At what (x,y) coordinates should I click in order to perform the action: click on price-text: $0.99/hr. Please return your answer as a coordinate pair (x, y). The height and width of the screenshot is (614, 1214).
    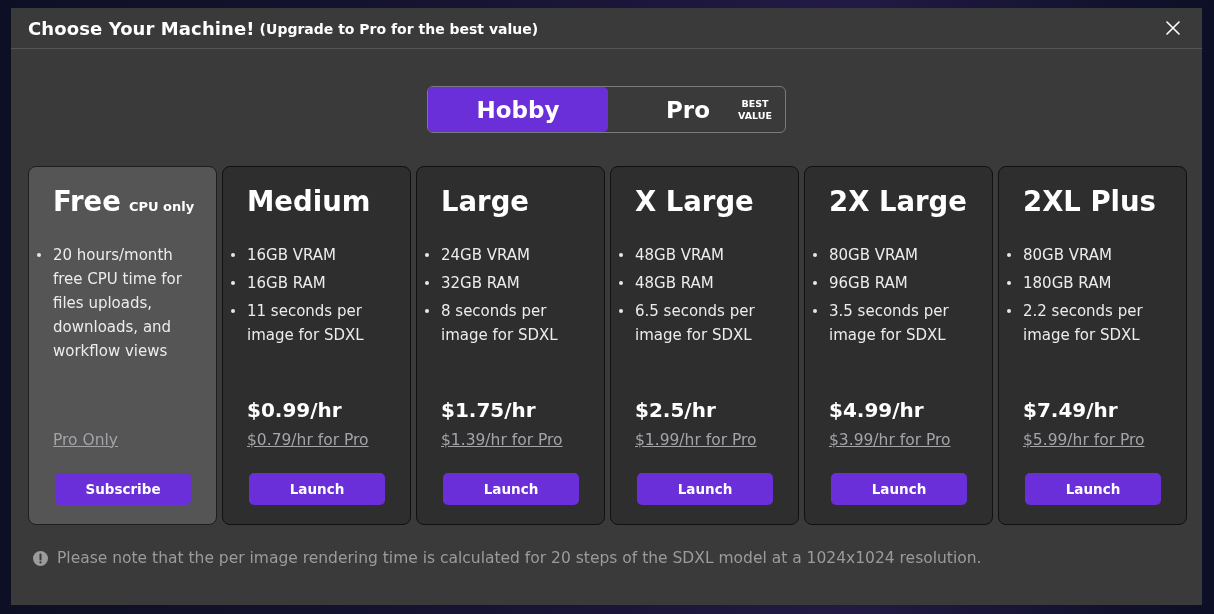
    Looking at the image, I should click on (294, 410).